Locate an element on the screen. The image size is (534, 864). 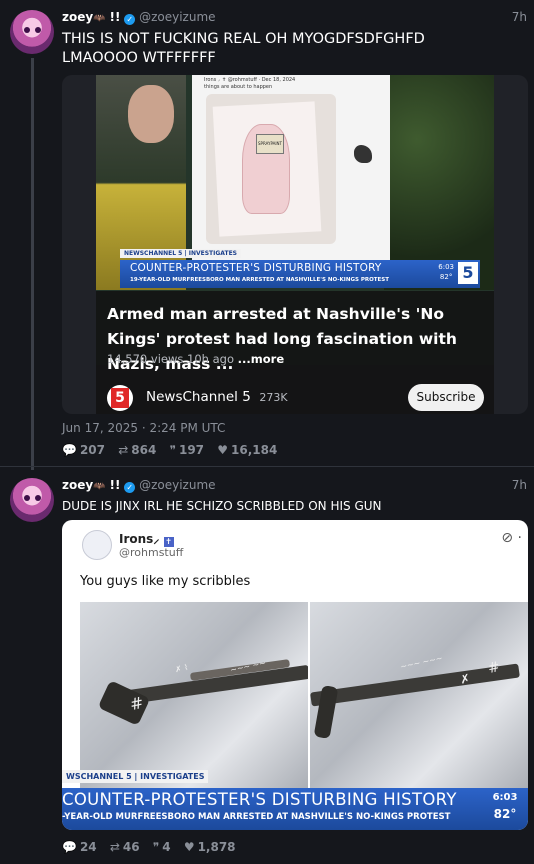
screen-tweet-text: things are about to happen is located at coordinates (238, 87).